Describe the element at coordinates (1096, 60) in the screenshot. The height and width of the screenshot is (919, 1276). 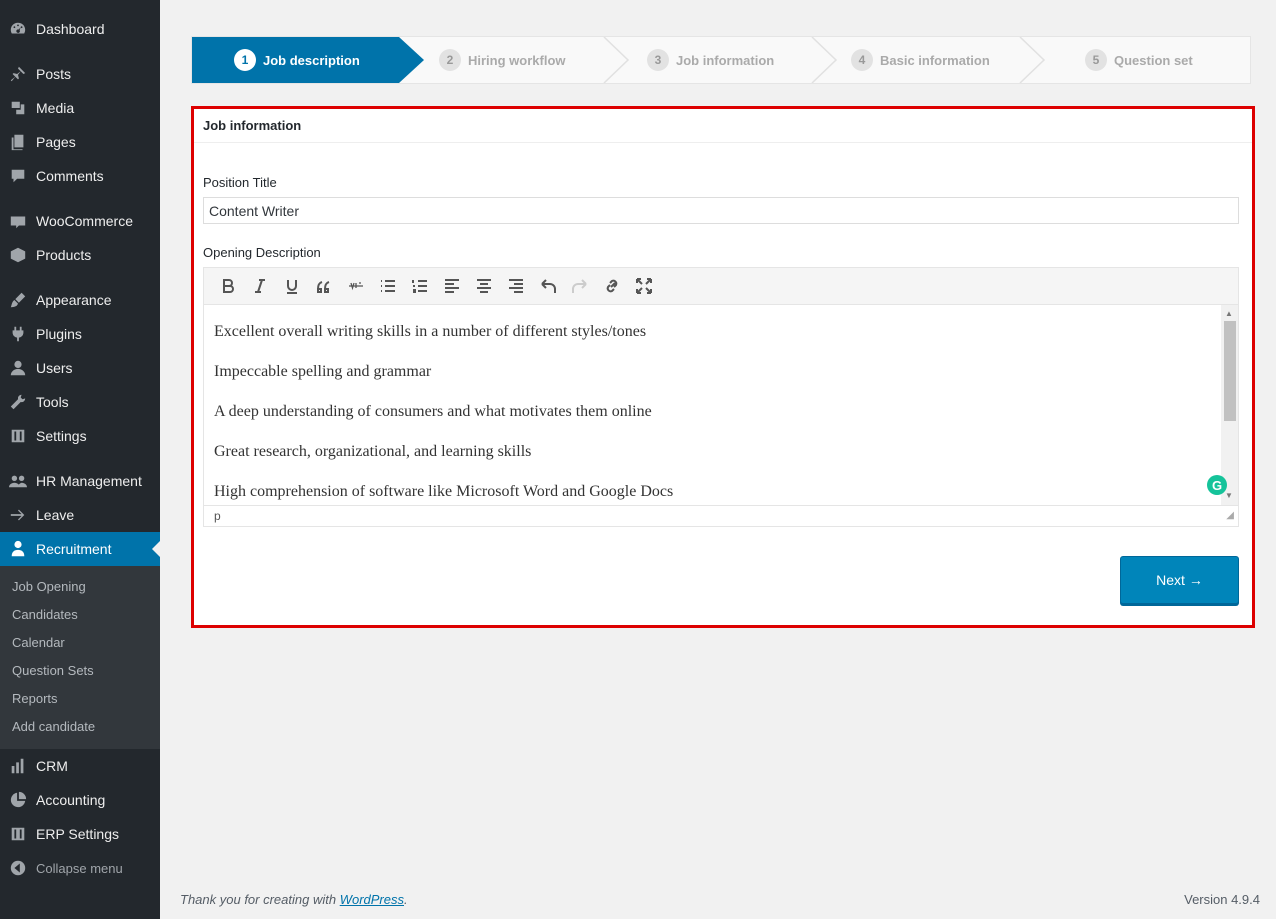
I see `step-number: 5` at that location.